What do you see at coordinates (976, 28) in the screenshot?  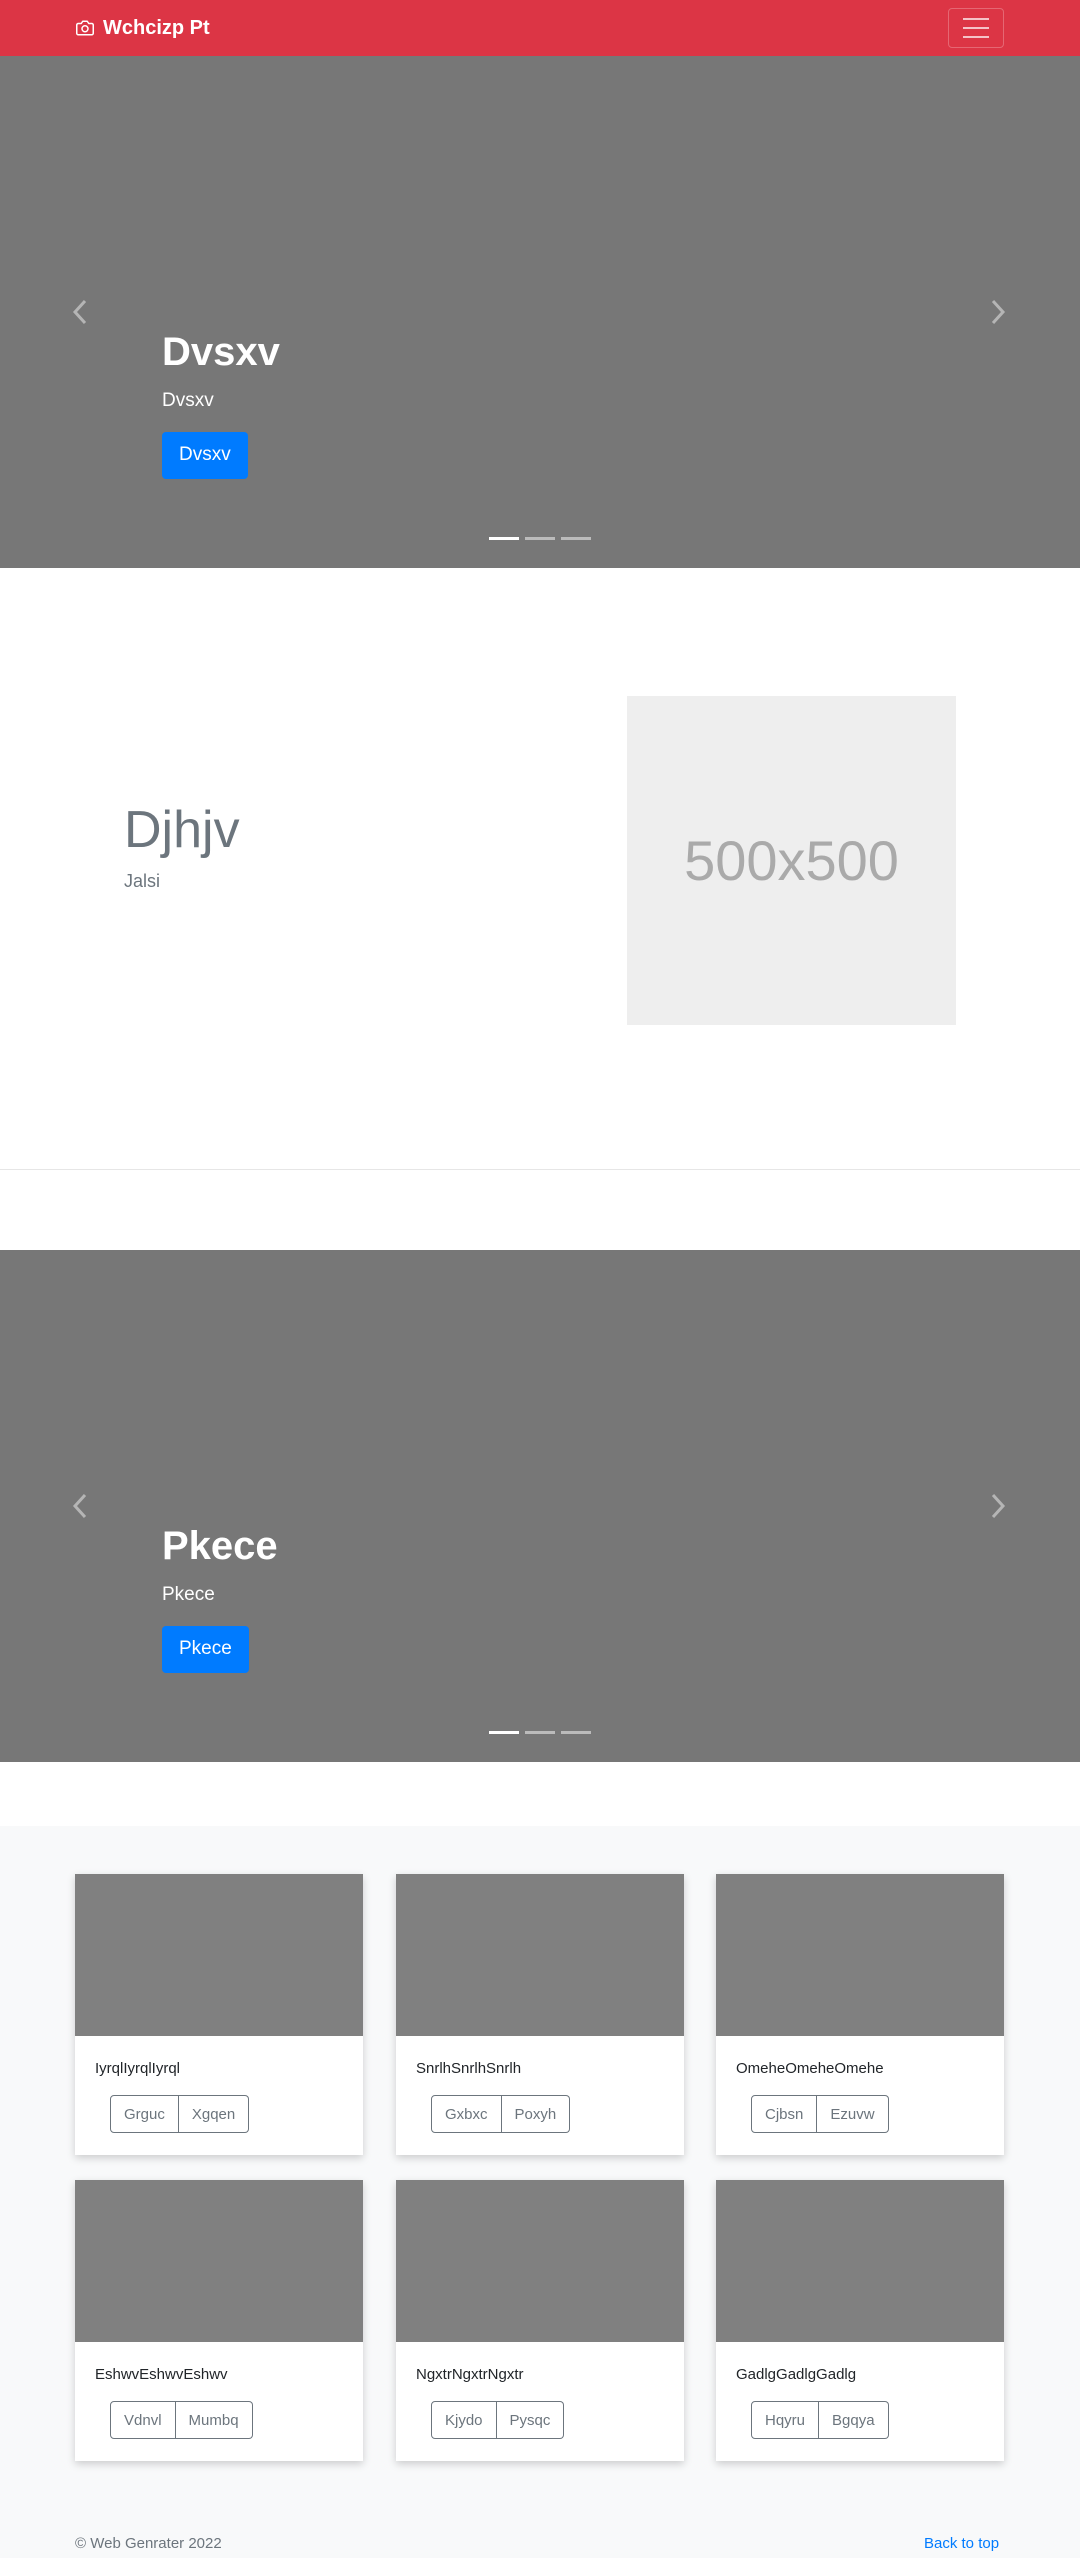 I see `menu-toggle-button` at bounding box center [976, 28].